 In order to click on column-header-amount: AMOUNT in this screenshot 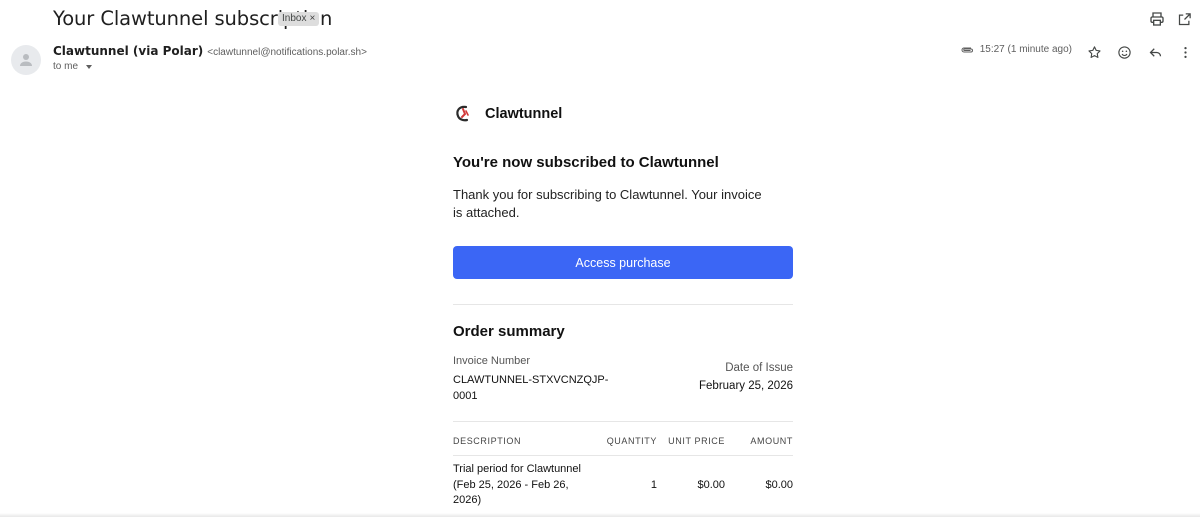, I will do `click(771, 441)`.